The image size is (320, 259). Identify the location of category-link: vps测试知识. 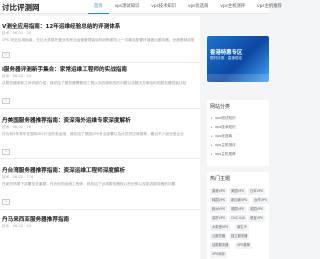
(223, 118).